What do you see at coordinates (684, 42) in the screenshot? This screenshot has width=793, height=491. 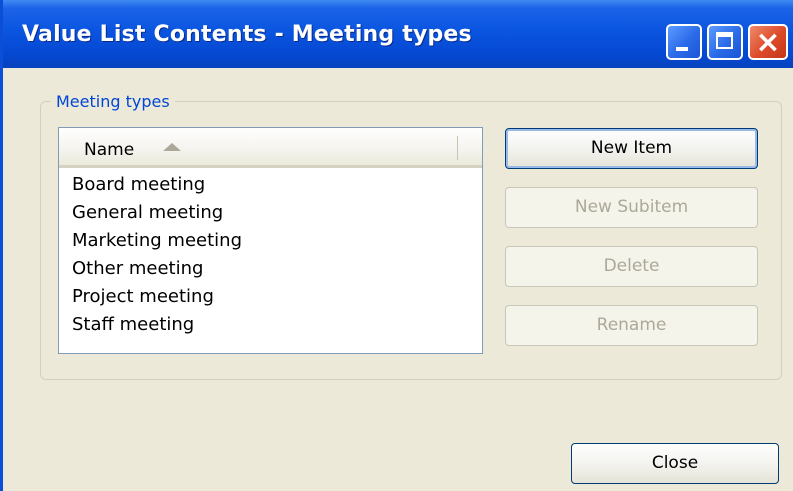 I see `minimize-button` at bounding box center [684, 42].